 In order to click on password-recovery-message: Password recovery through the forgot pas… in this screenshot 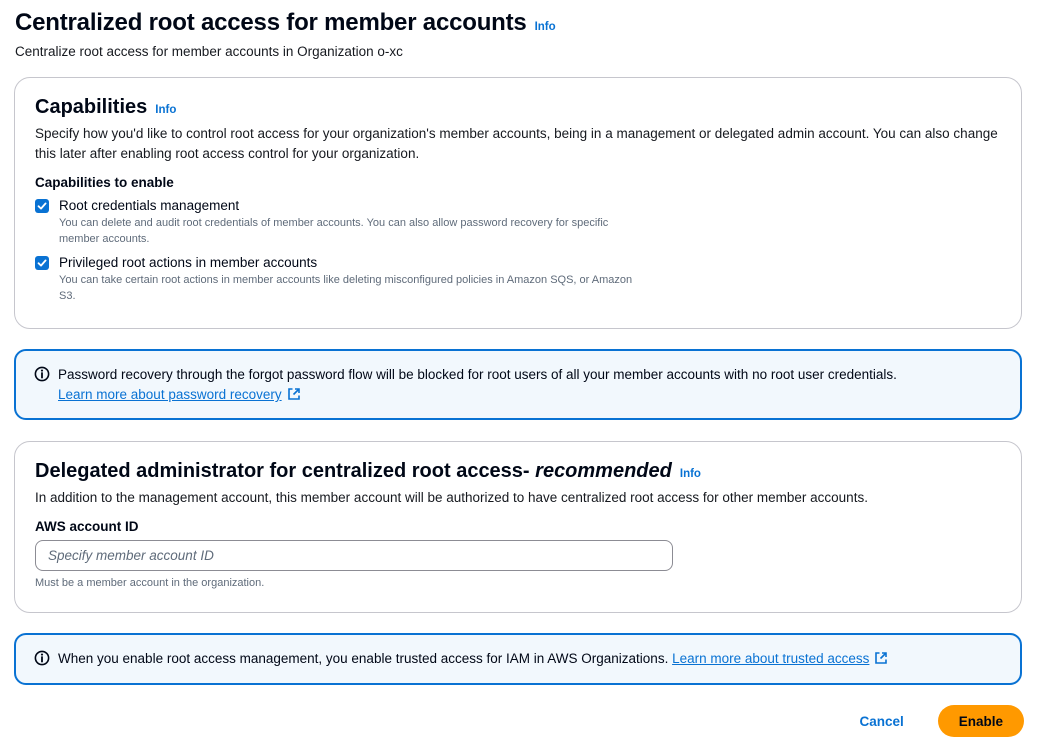, I will do `click(477, 374)`.